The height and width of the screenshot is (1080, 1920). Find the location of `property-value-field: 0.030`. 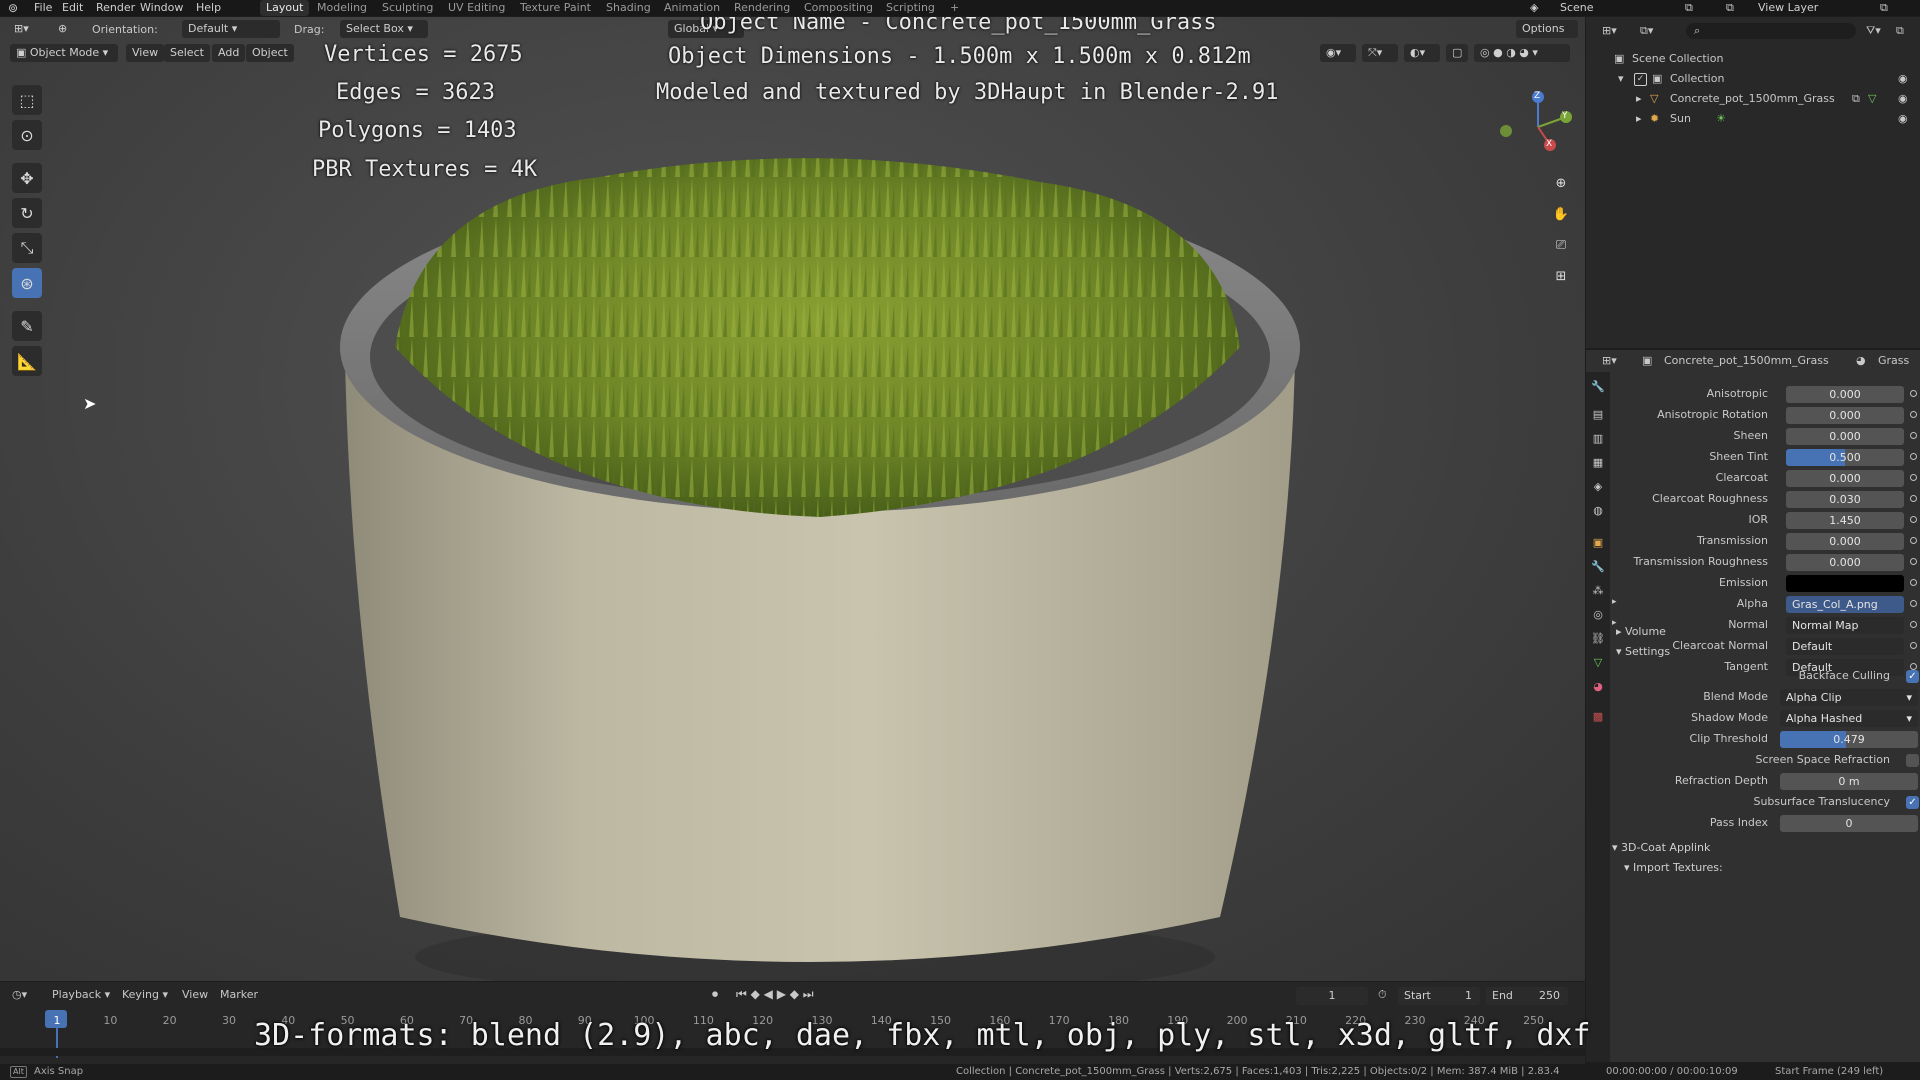

property-value-field: 0.030 is located at coordinates (1845, 499).